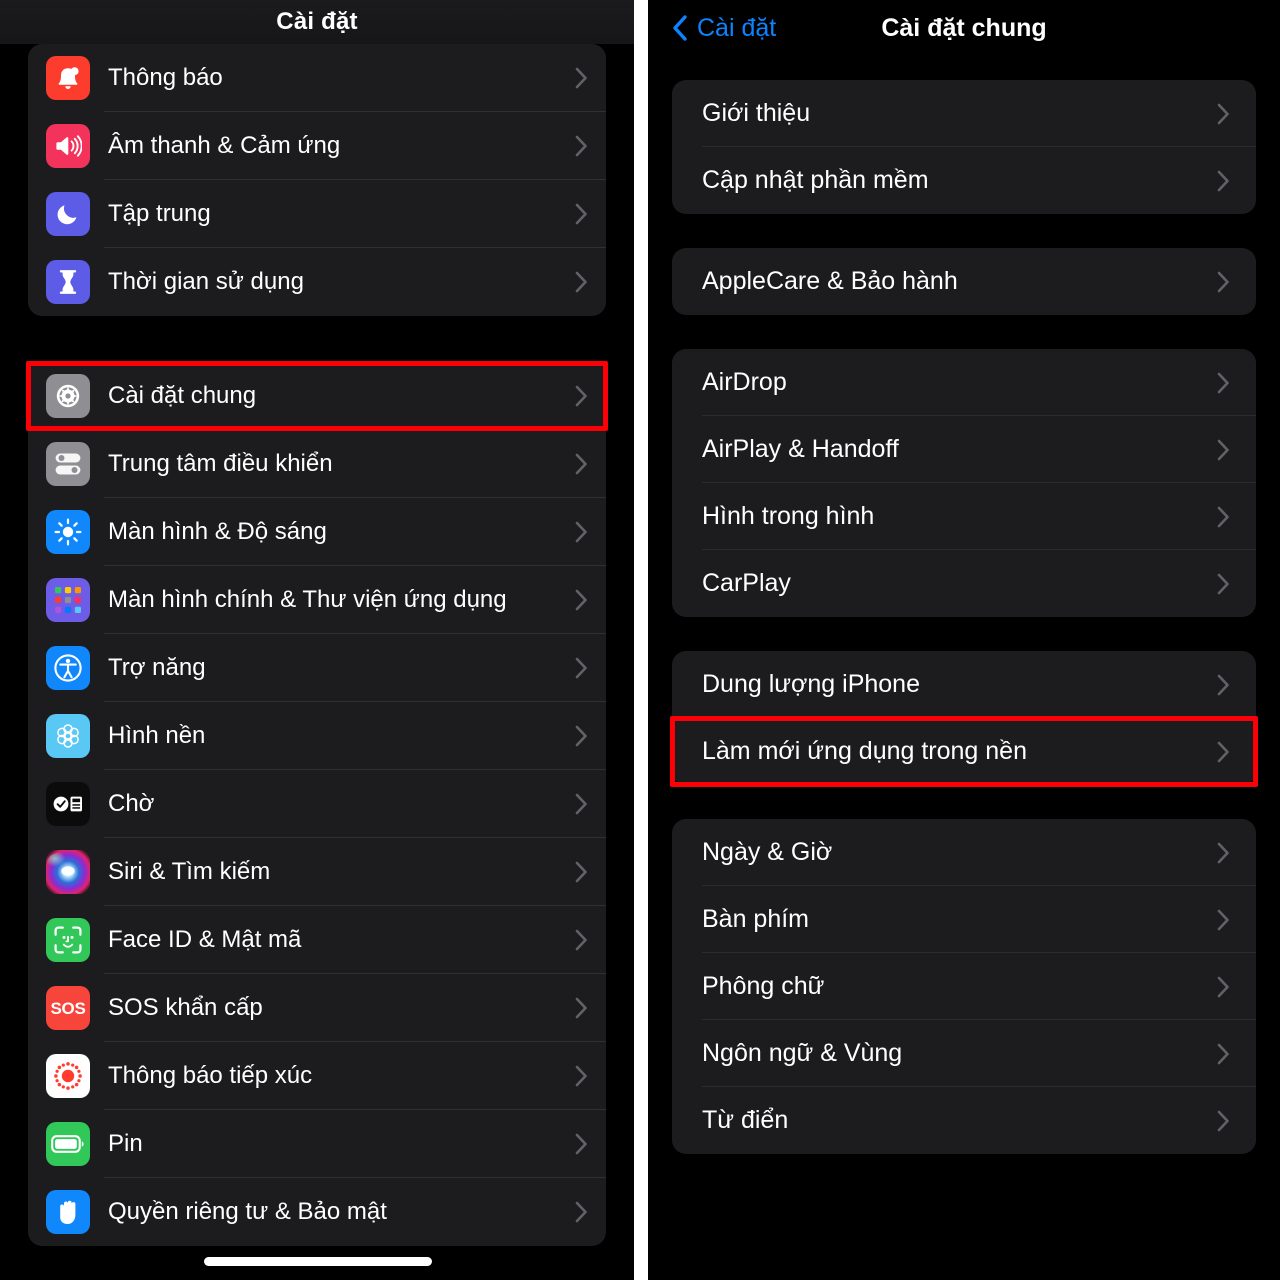  What do you see at coordinates (68, 532) in the screenshot?
I see `brightness-icon` at bounding box center [68, 532].